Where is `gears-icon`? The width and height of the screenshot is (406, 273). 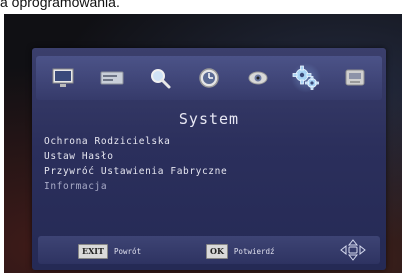 gears-icon is located at coordinates (306, 78).